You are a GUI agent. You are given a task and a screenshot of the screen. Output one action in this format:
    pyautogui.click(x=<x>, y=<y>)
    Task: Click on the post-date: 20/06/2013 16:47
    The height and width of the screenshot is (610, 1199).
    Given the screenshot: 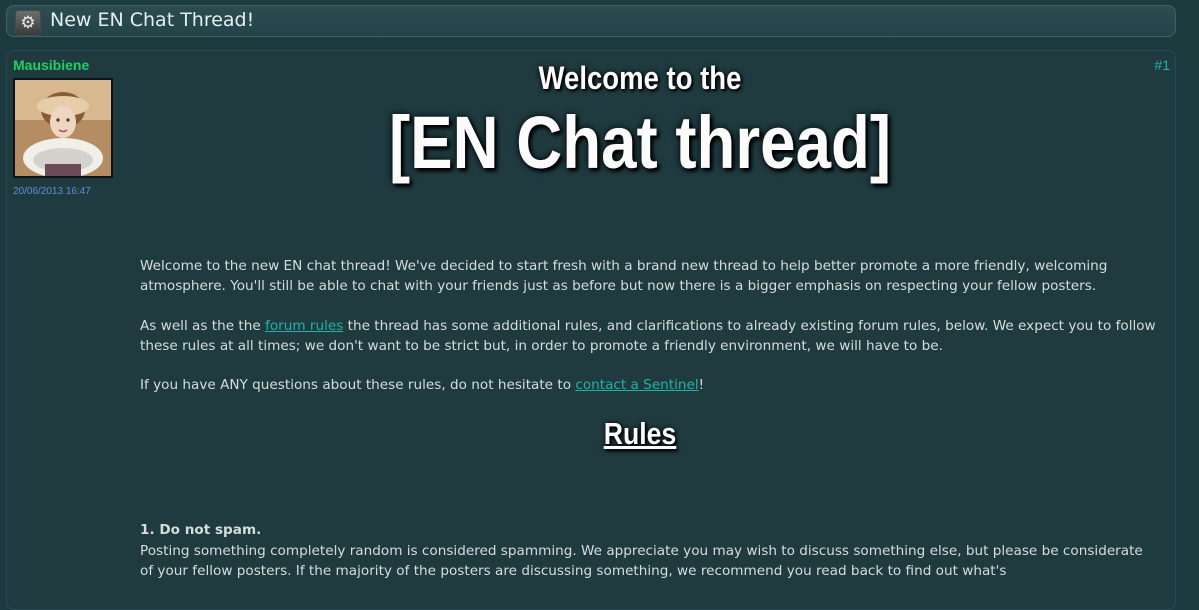 What is the action you would take?
    pyautogui.click(x=52, y=191)
    